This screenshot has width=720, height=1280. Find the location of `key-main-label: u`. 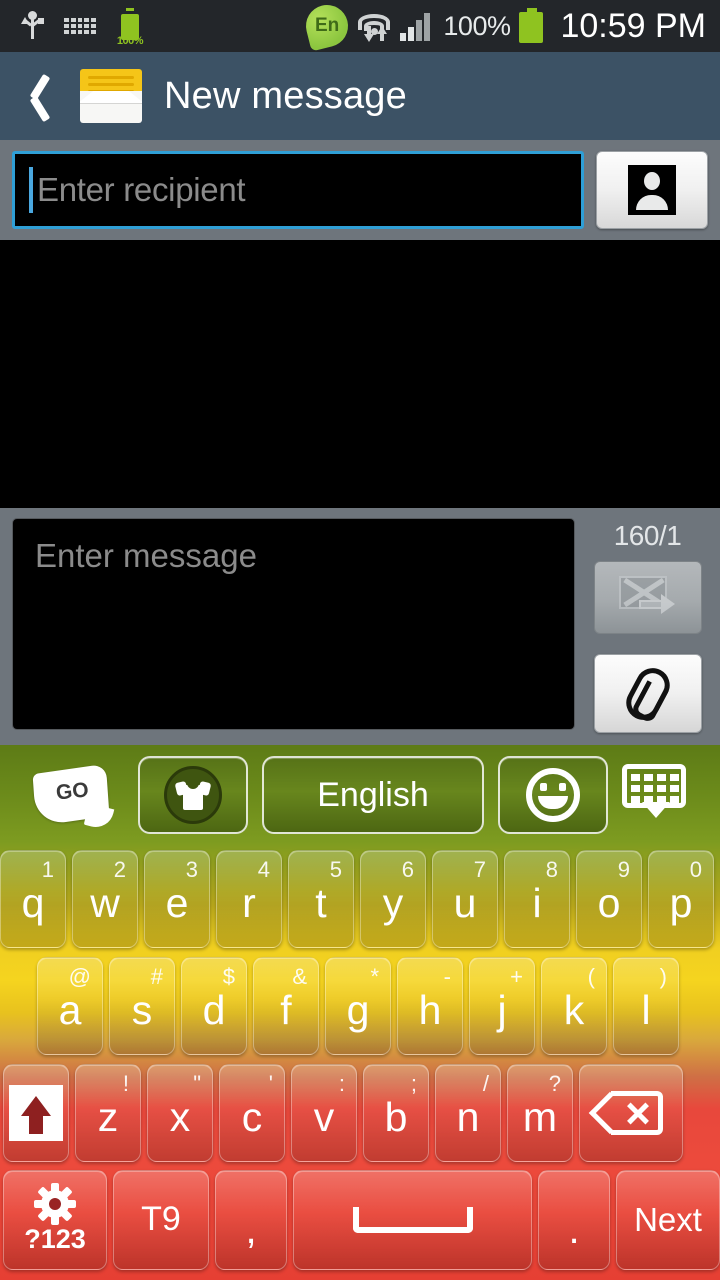

key-main-label: u is located at coordinates (465, 903).